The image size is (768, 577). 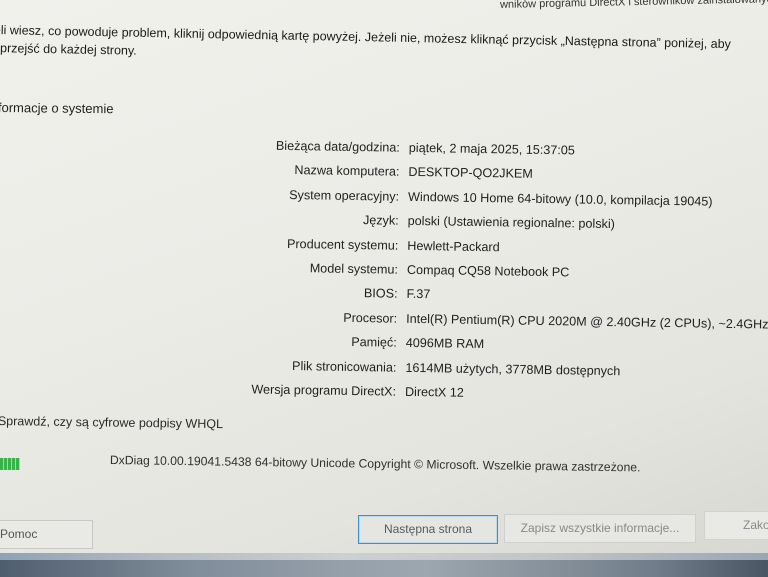 I want to click on info-label: Procesor:, so click(x=370, y=318).